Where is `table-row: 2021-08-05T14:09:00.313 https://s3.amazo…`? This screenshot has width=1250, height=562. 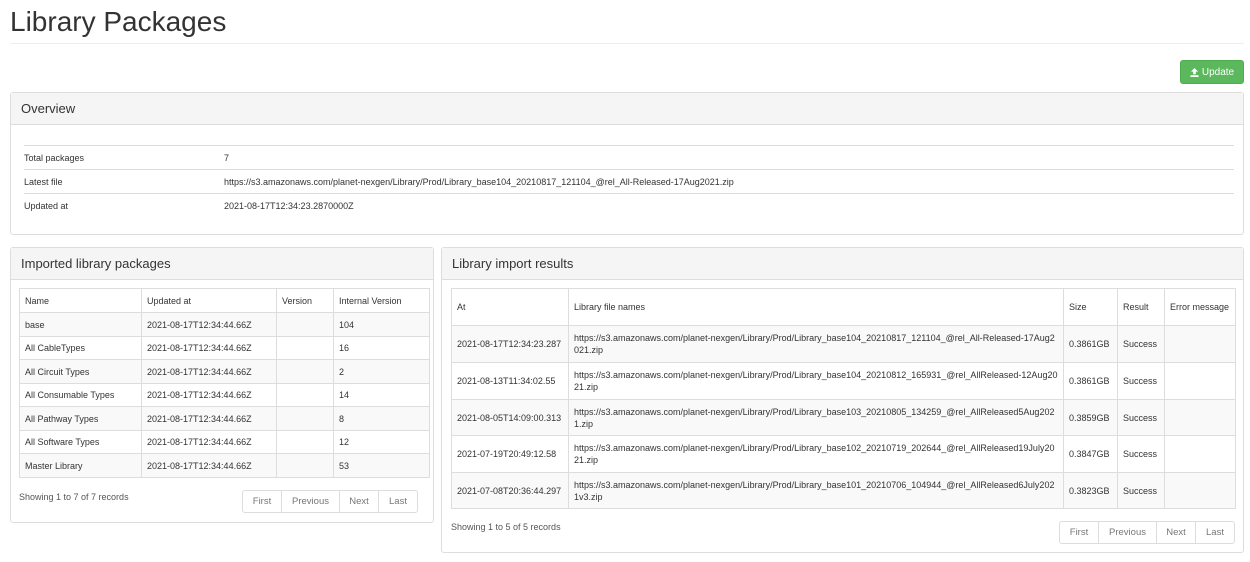 table-row: 2021-08-05T14:09:00.313 https://s3.amazo… is located at coordinates (843, 417).